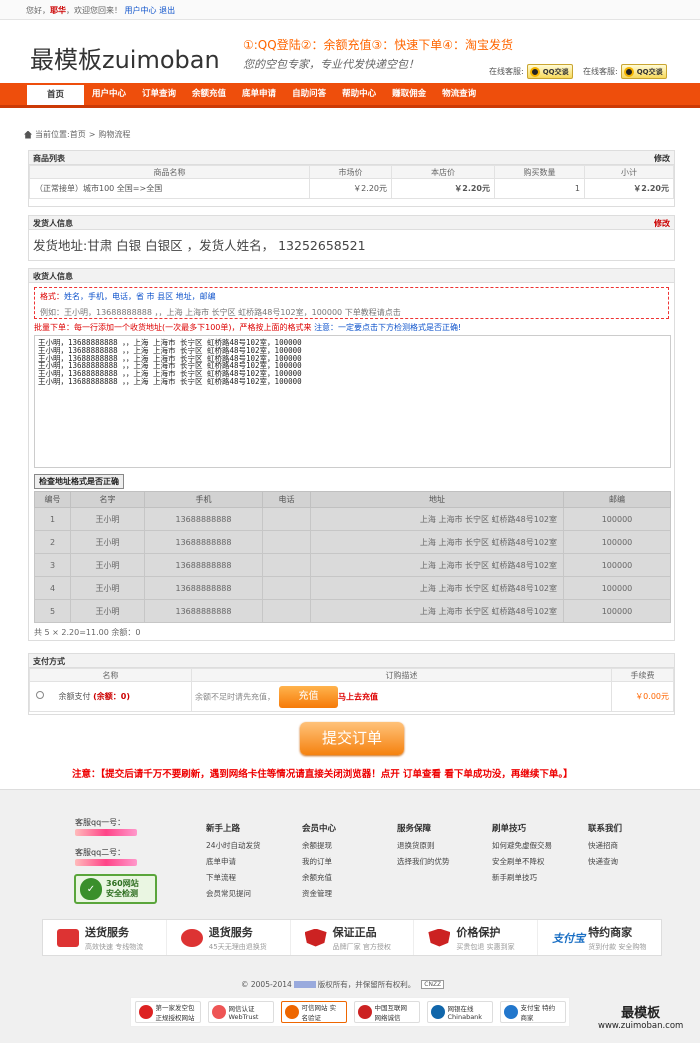  What do you see at coordinates (359, 94) in the screenshot?
I see `nav-help: 帮助中心` at bounding box center [359, 94].